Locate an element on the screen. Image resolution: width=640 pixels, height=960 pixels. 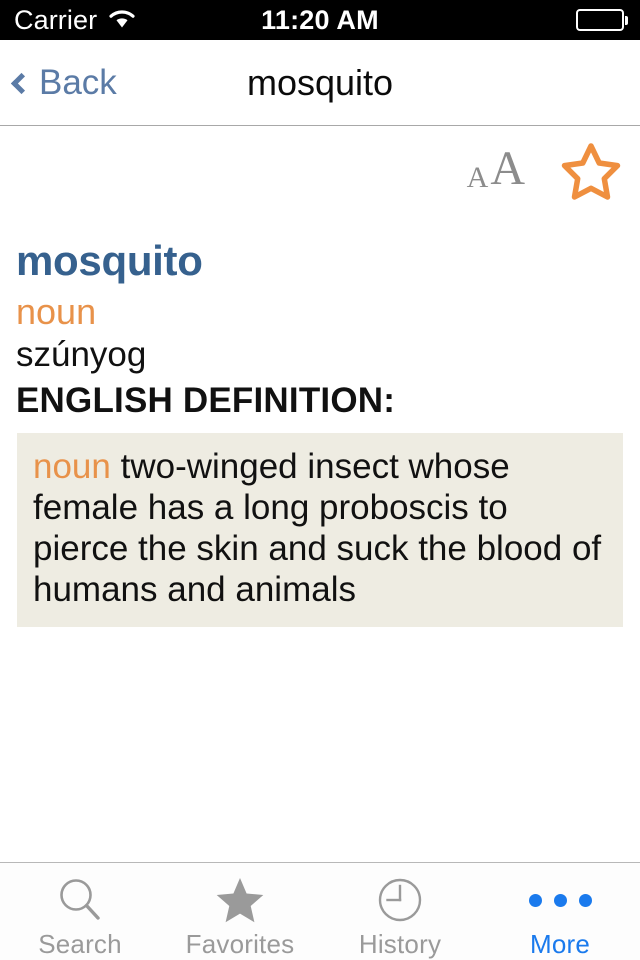
font-size-large-label: A is located at coordinates (507, 168).